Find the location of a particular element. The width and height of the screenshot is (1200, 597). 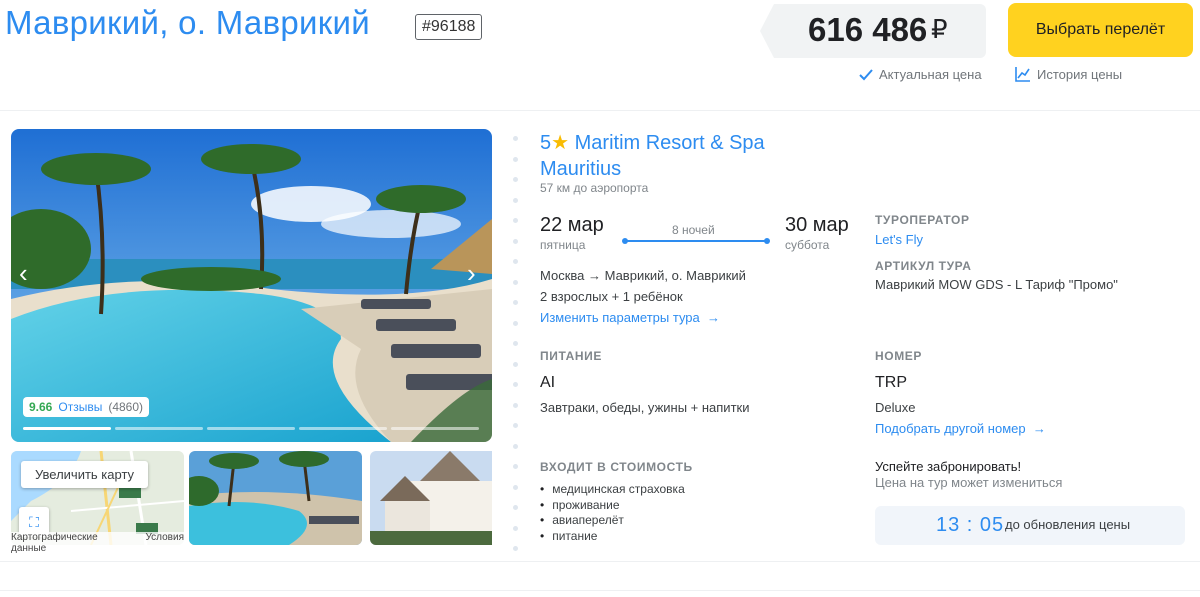

rating-badge: 9.66 Отзывы (4860) is located at coordinates (86, 407).